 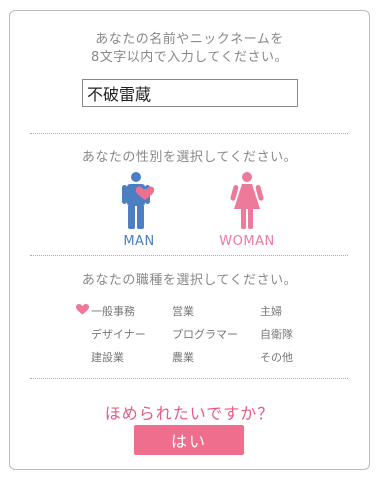 What do you see at coordinates (189, 413) in the screenshot?
I see `praise-question: ほめられたいですか？` at bounding box center [189, 413].